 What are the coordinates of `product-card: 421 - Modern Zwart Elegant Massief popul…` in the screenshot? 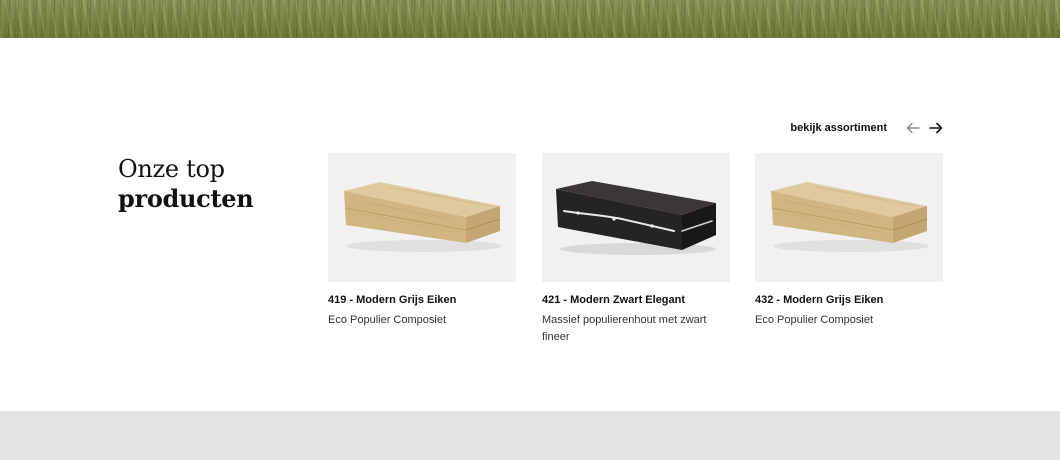 It's located at (636, 249).